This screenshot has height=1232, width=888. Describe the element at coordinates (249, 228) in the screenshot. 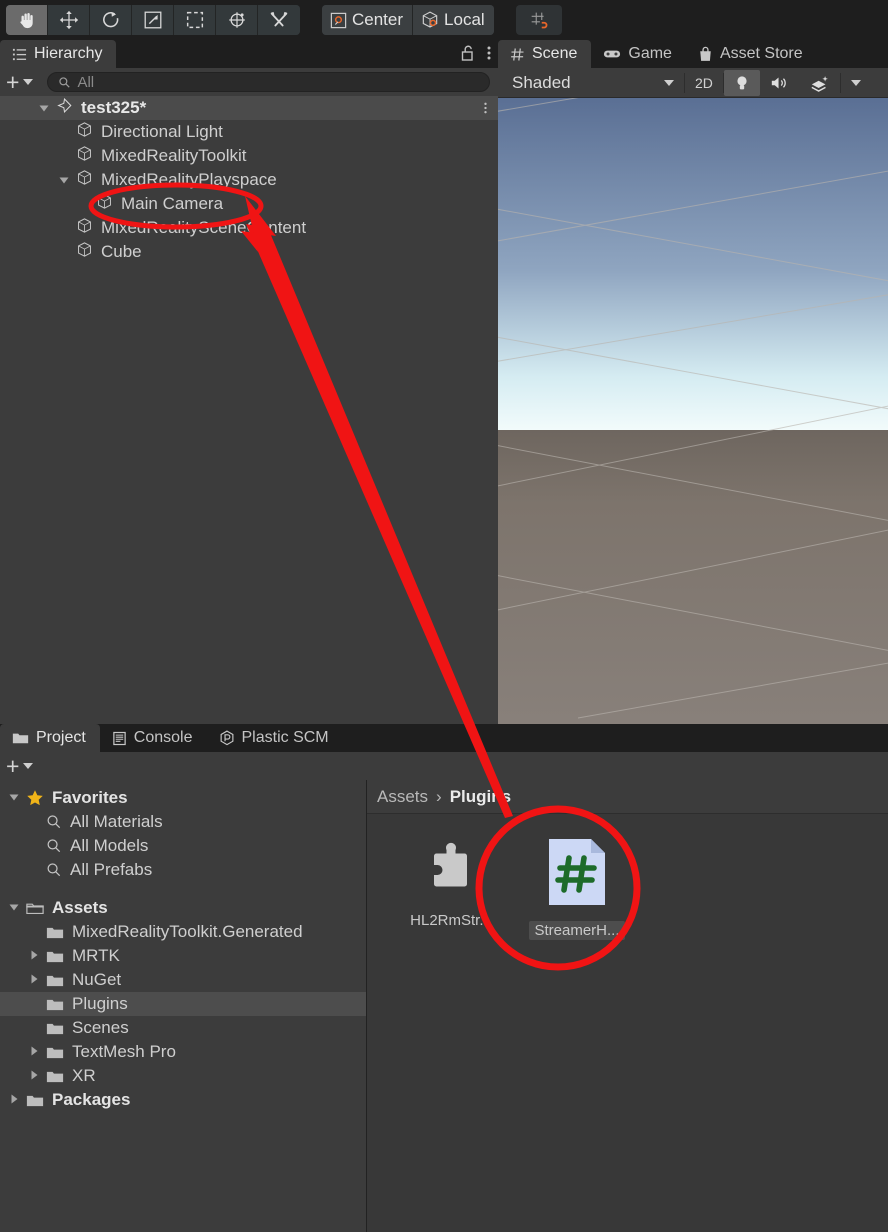

I see `hierarchy-item-mixedrealityscenecontent: MixedRealitySceneContent` at that location.